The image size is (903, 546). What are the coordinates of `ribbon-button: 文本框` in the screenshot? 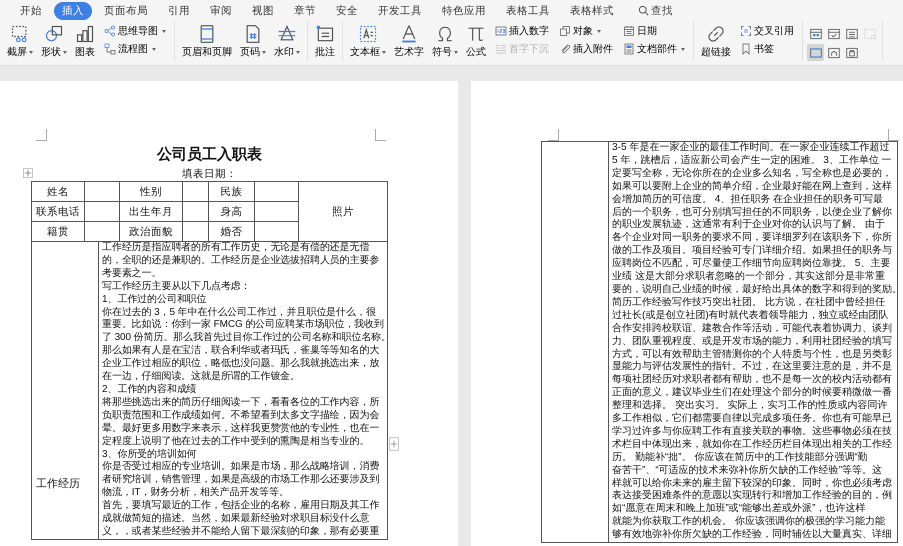 It's located at (368, 41).